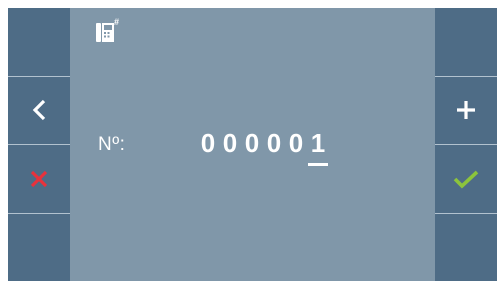 The image size is (504, 283). I want to click on cancel-x-icon, so click(39, 178).